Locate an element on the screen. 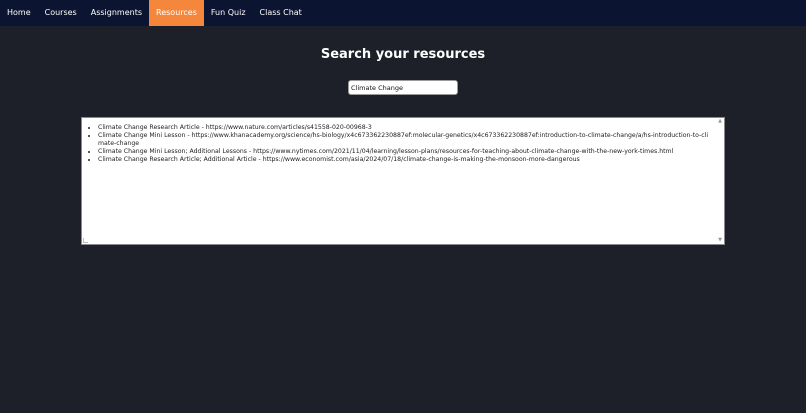 The width and height of the screenshot is (806, 413). nav-home: Home is located at coordinates (19, 13).